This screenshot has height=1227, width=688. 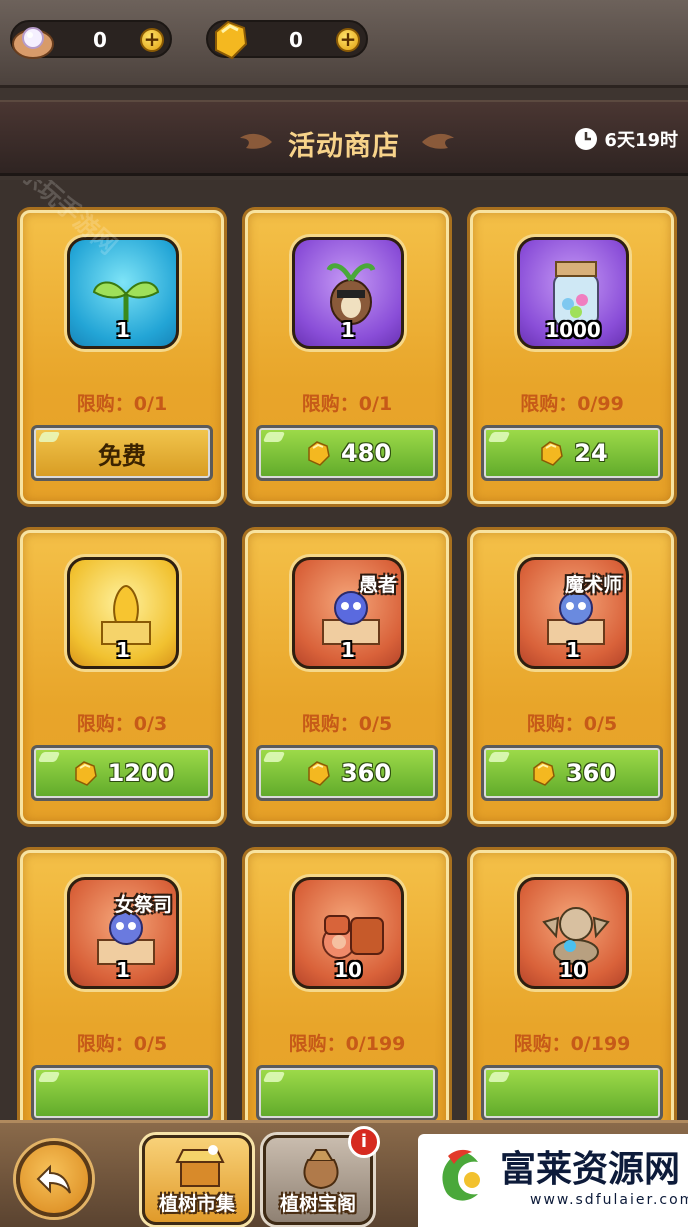 I want to click on item-slot: 魔术师 1, so click(x=573, y=613).